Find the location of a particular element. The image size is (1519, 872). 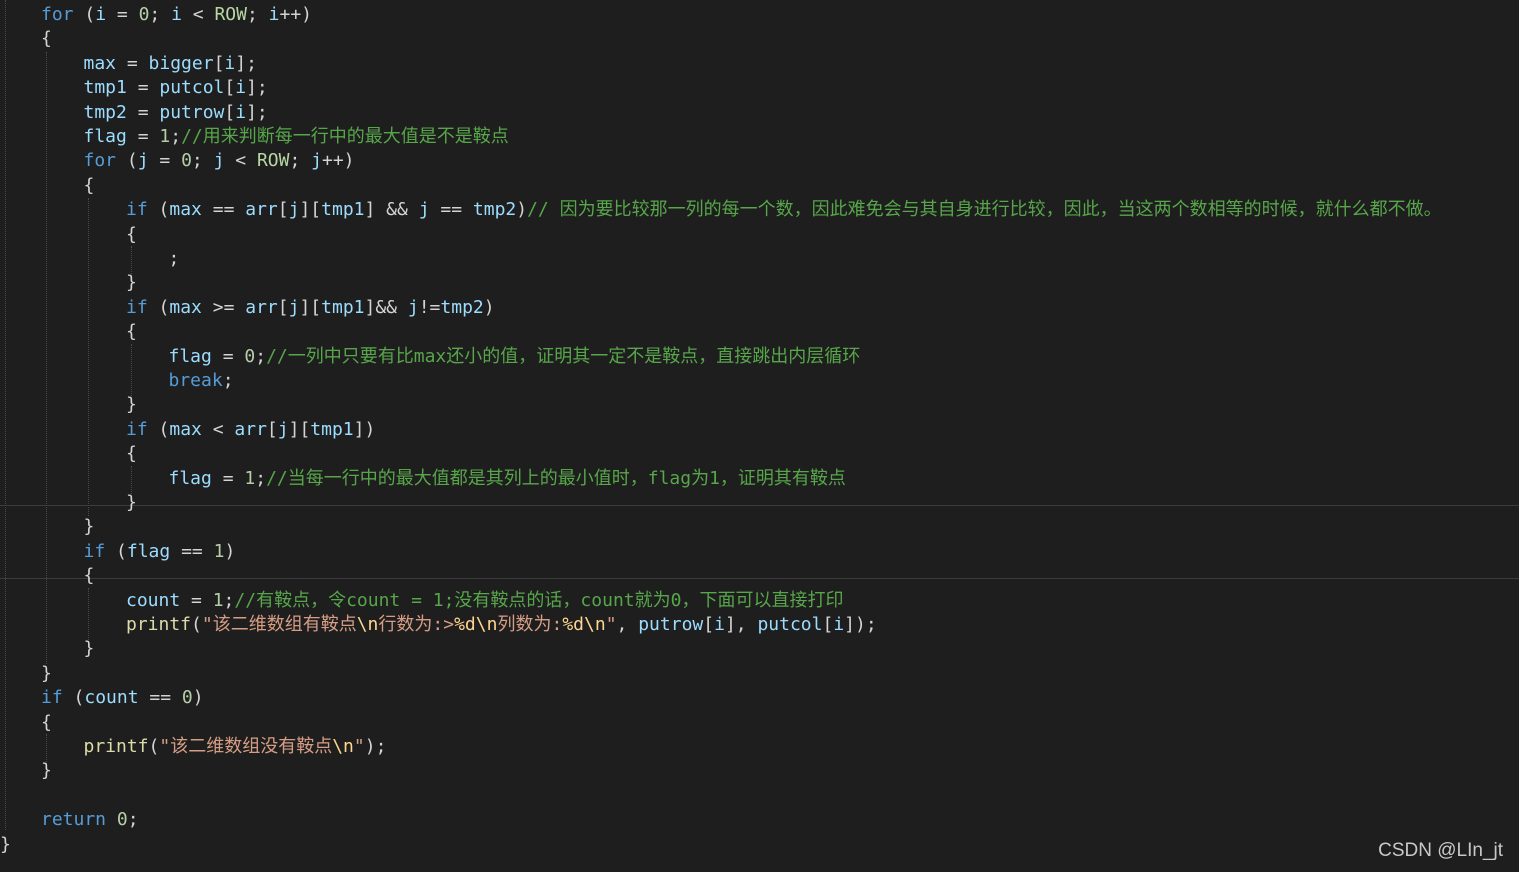

code-line: return 0; is located at coordinates (90, 820).